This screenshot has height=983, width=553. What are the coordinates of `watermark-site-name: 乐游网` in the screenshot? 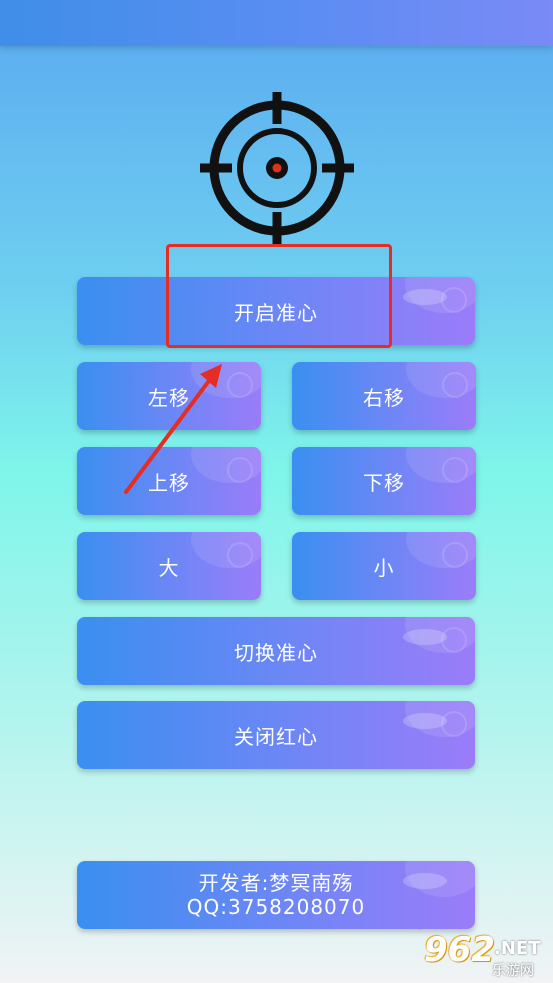 It's located at (513, 971).